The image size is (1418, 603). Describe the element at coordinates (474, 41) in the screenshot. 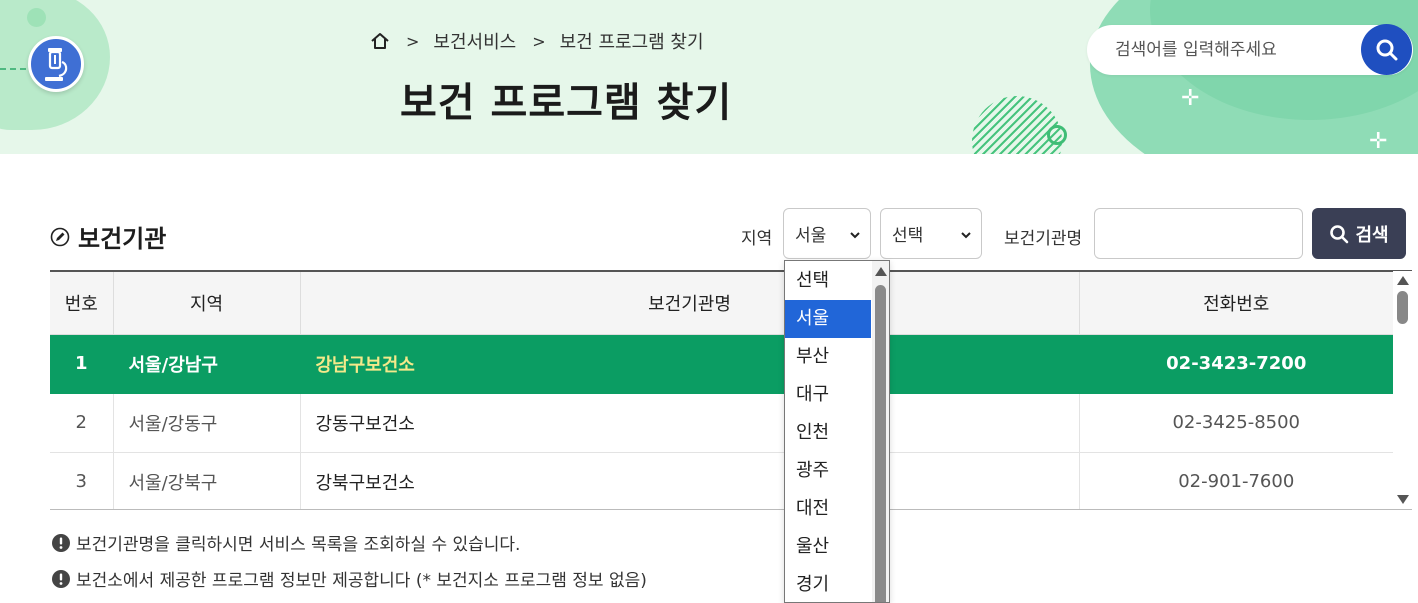

I see `breadcrumb-item: 보건서비스` at that location.